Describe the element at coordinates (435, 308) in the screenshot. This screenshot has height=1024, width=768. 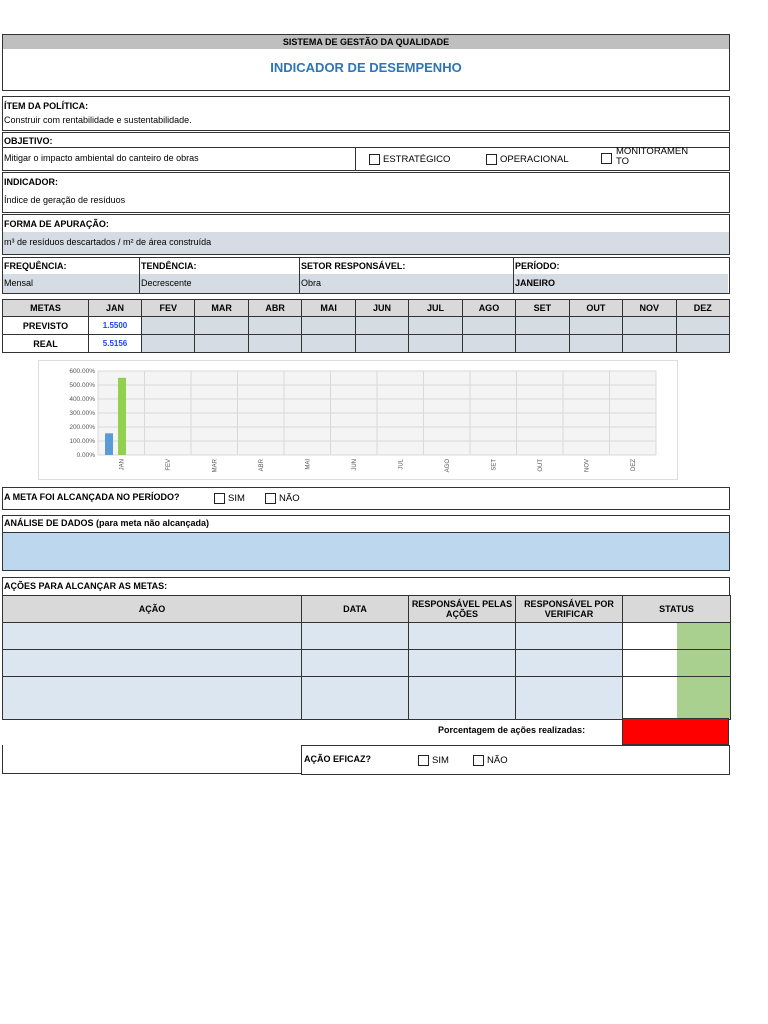
I see `month-header: JUL` at that location.